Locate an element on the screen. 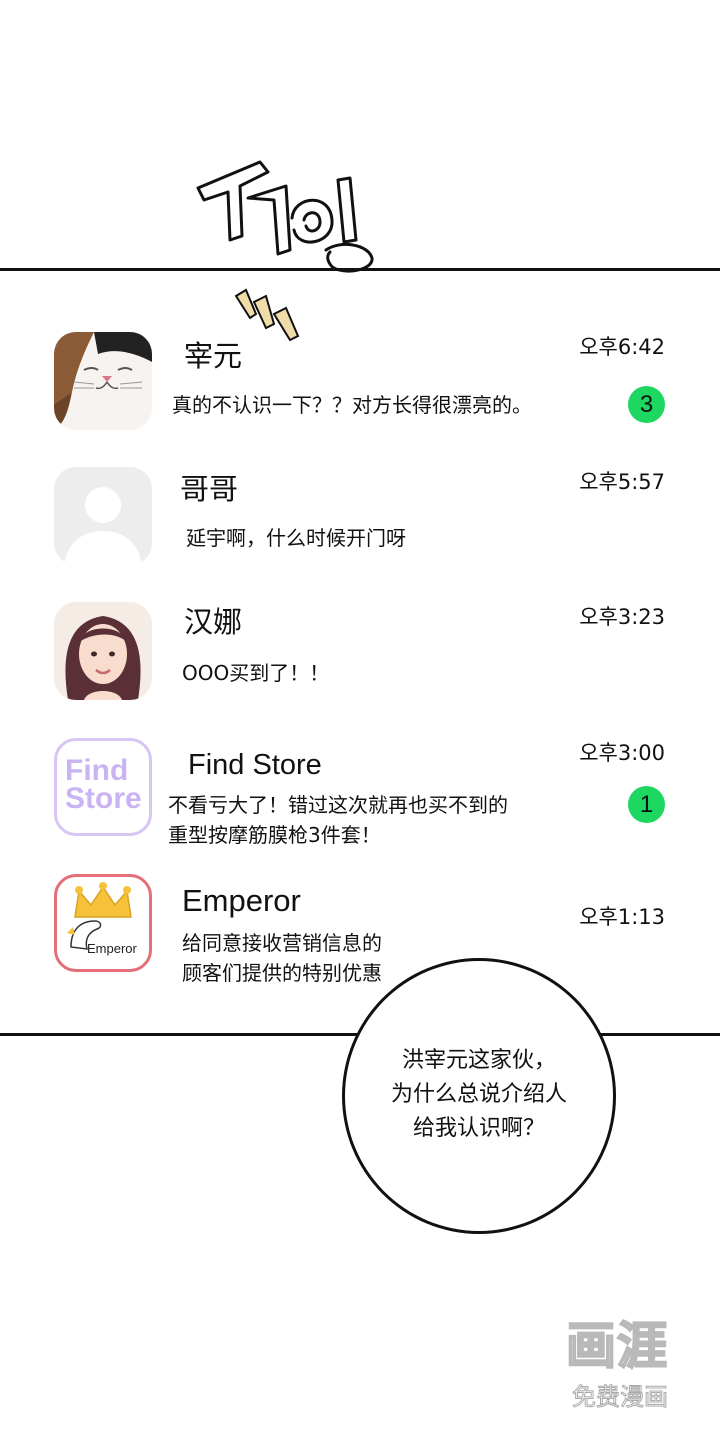  message-time: 오후5:57 is located at coordinates (622, 482).